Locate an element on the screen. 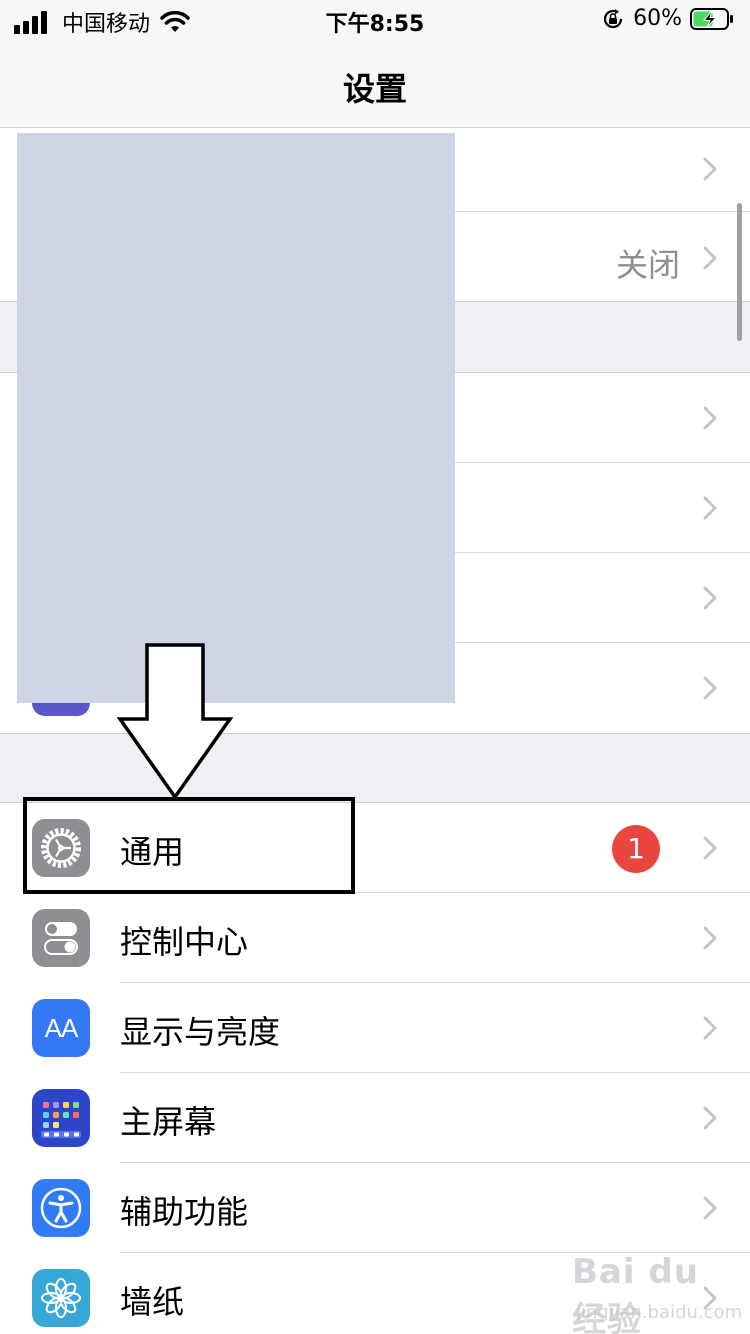 Image resolution: width=750 pixels, height=1334 pixels. navigation-bar: 设置 is located at coordinates (375, 85).